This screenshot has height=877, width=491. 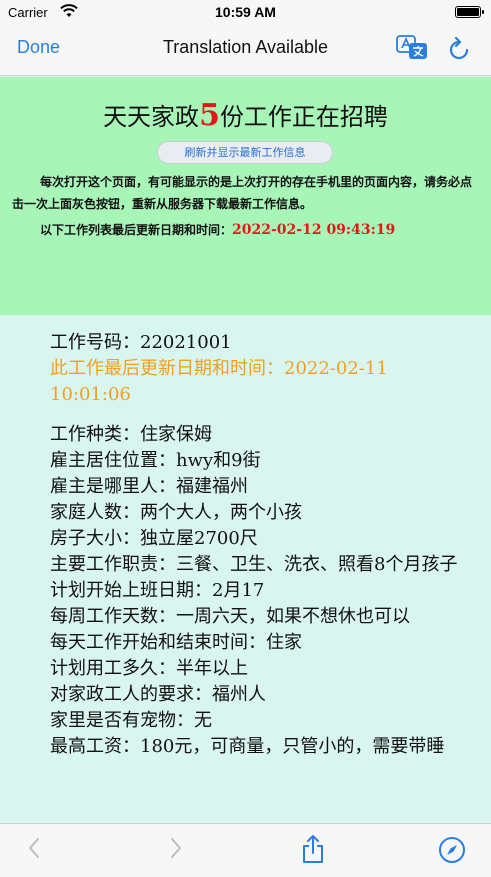 I want to click on job-field: 计划开始上班日期：2月17, so click(x=157, y=590).